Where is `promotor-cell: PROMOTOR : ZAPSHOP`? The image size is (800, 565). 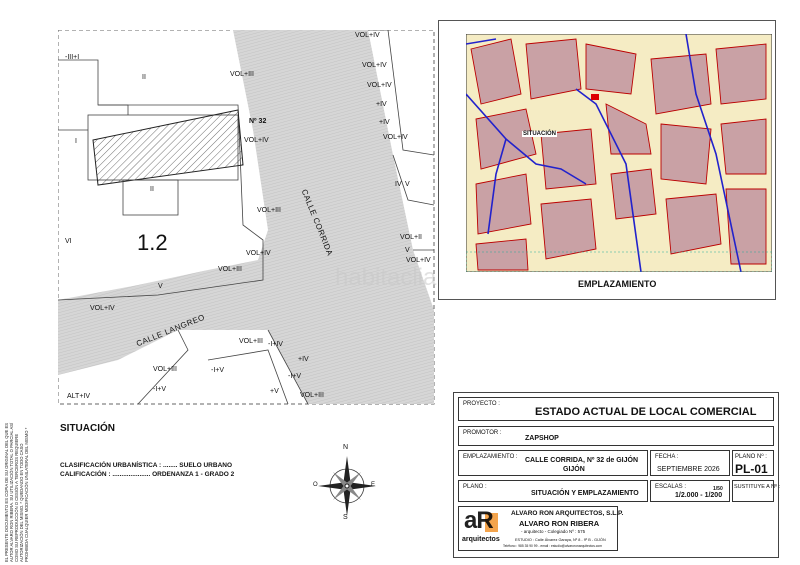
promotor-cell: PROMOTOR : ZAPSHOP is located at coordinates (616, 436).